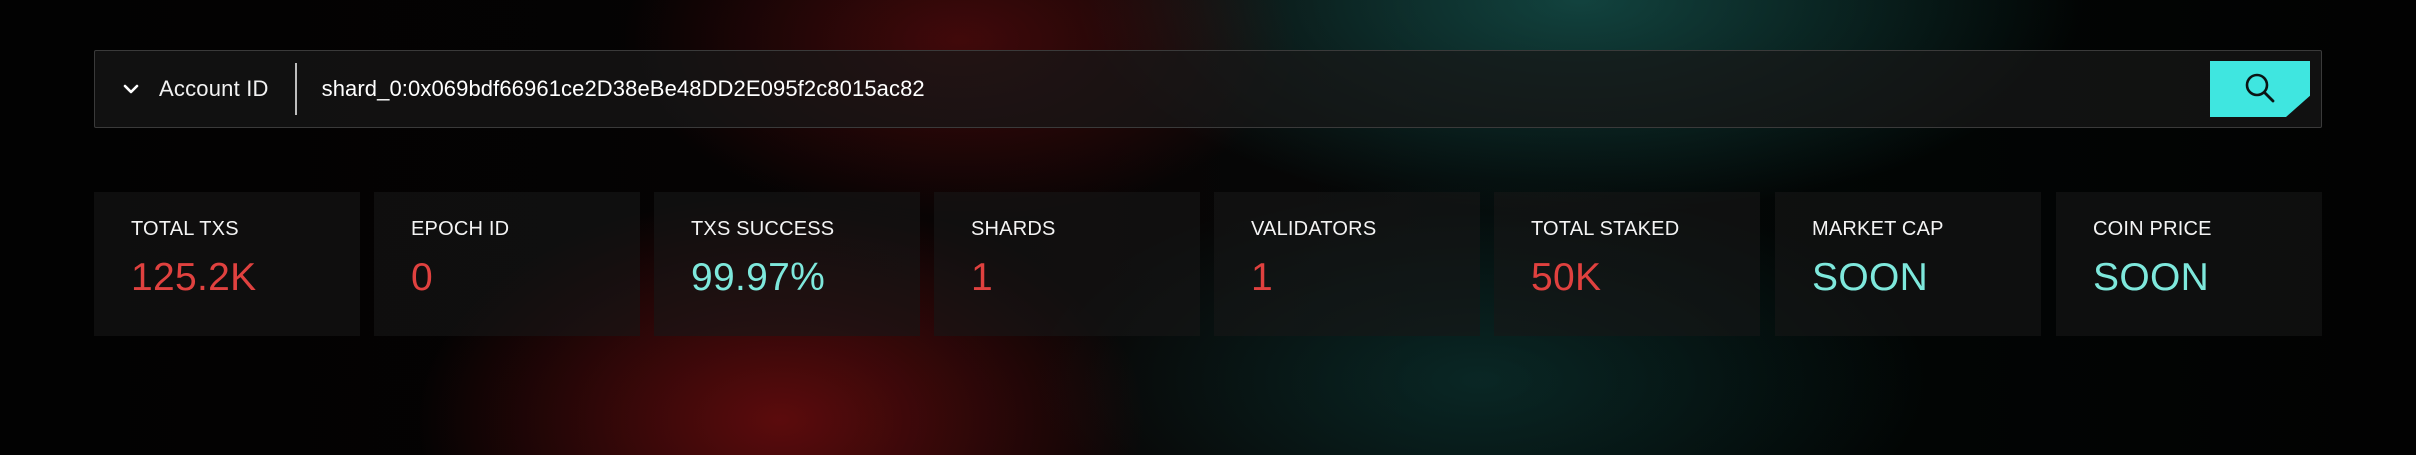 This screenshot has height=455, width=2416. I want to click on search-type-dropdown: Account ID, so click(195, 89).